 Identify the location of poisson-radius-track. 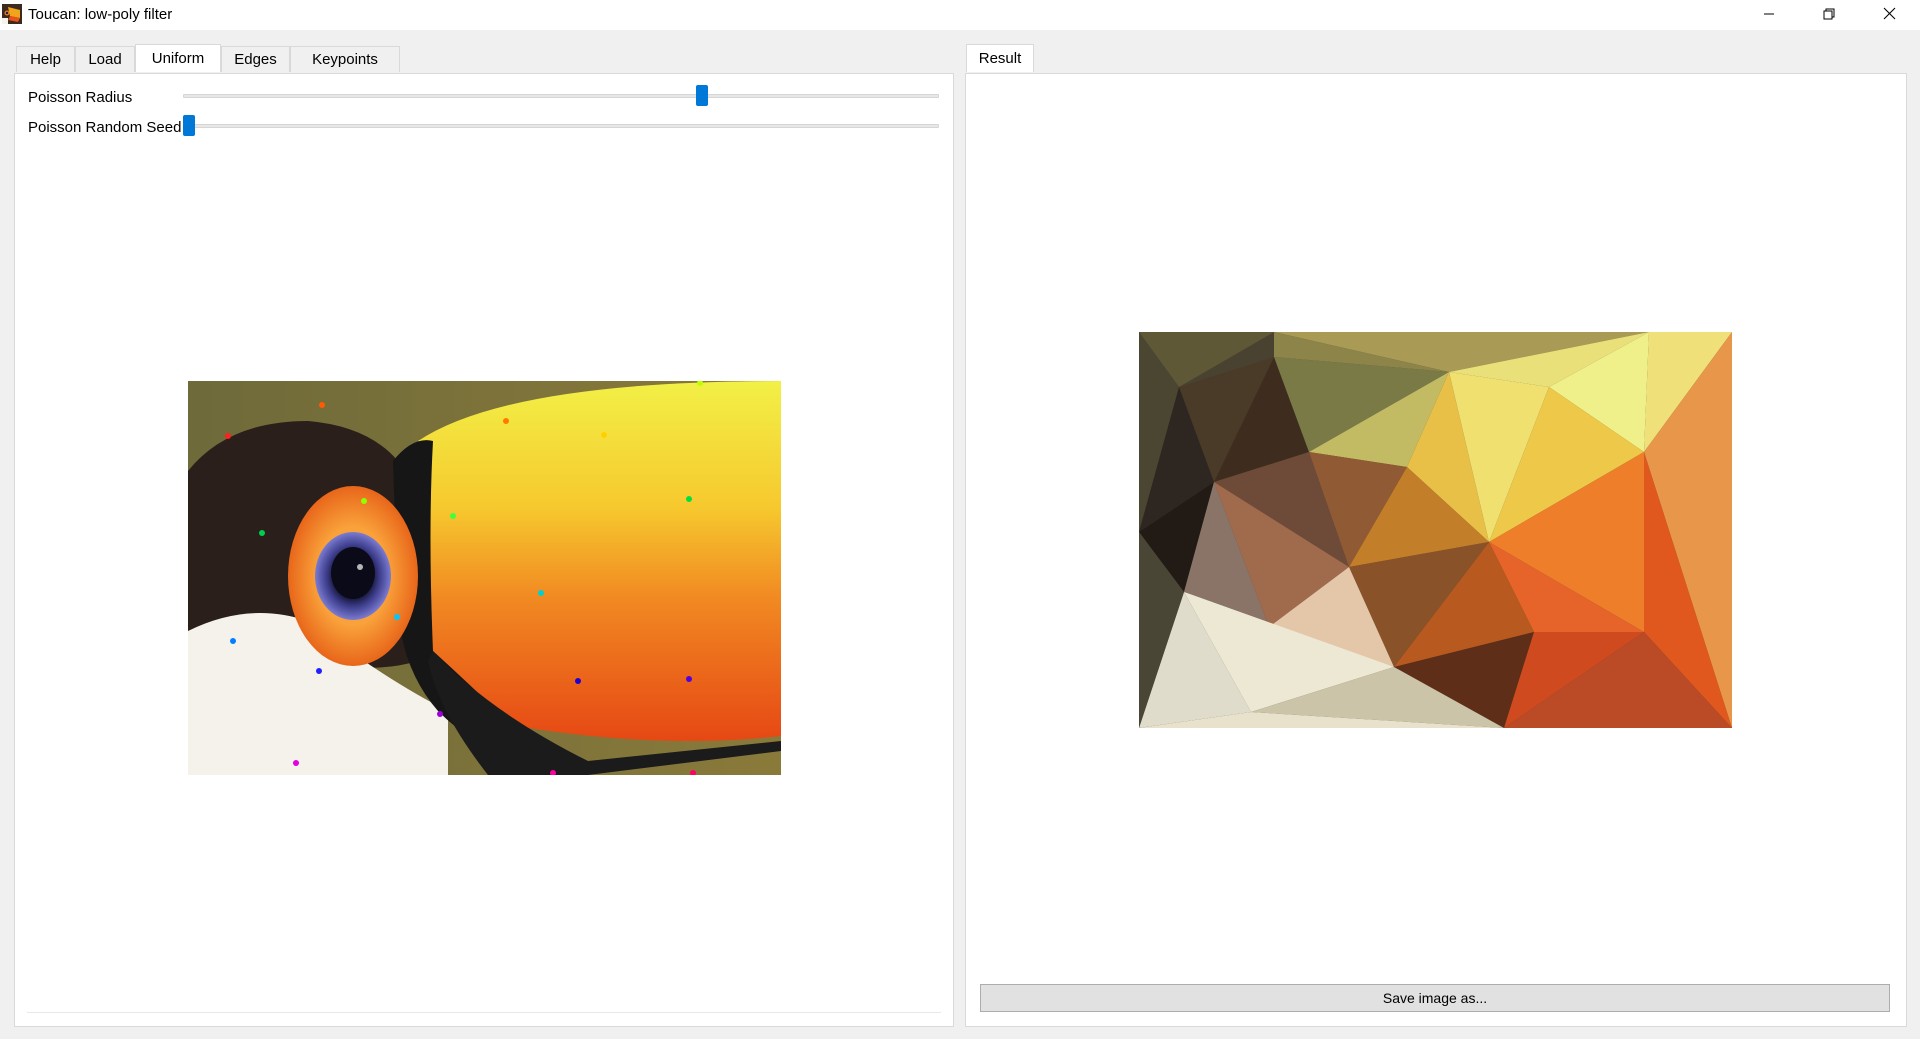
(561, 96).